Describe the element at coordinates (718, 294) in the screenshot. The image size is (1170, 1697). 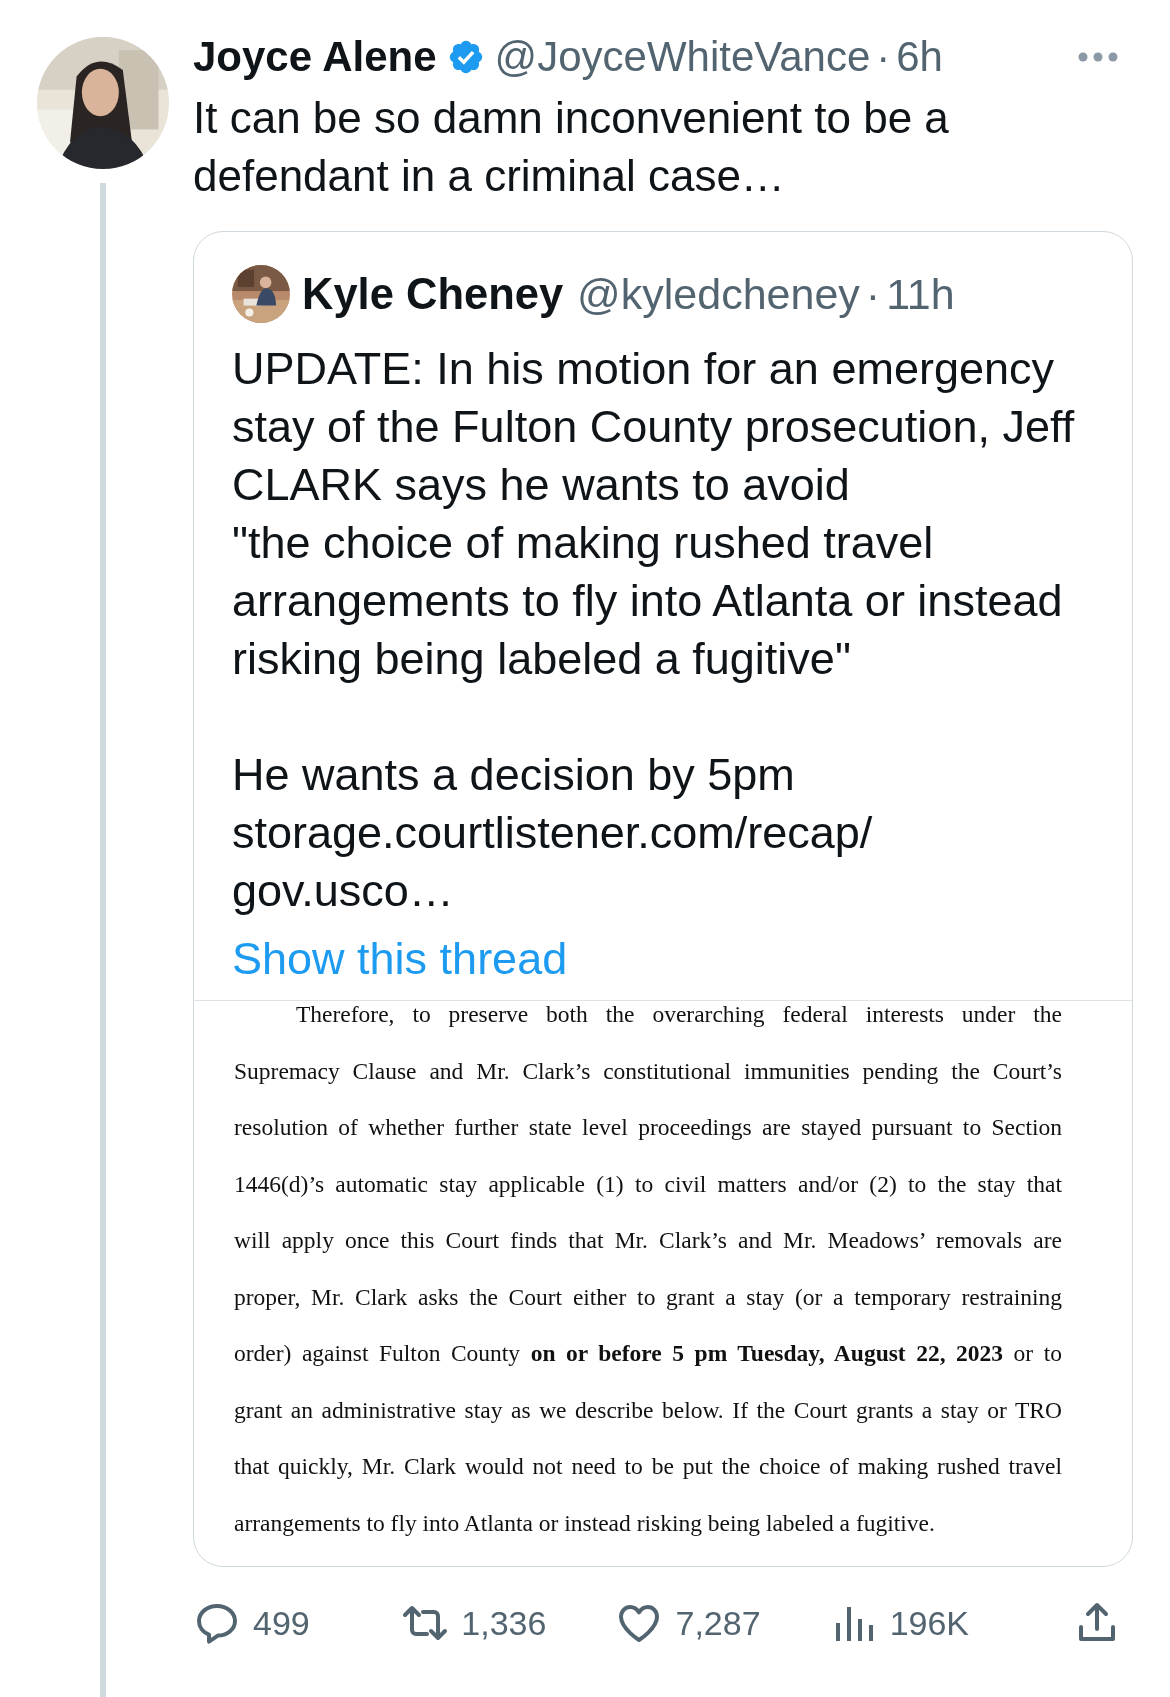
I see `author-handle: @kyledcheney` at that location.